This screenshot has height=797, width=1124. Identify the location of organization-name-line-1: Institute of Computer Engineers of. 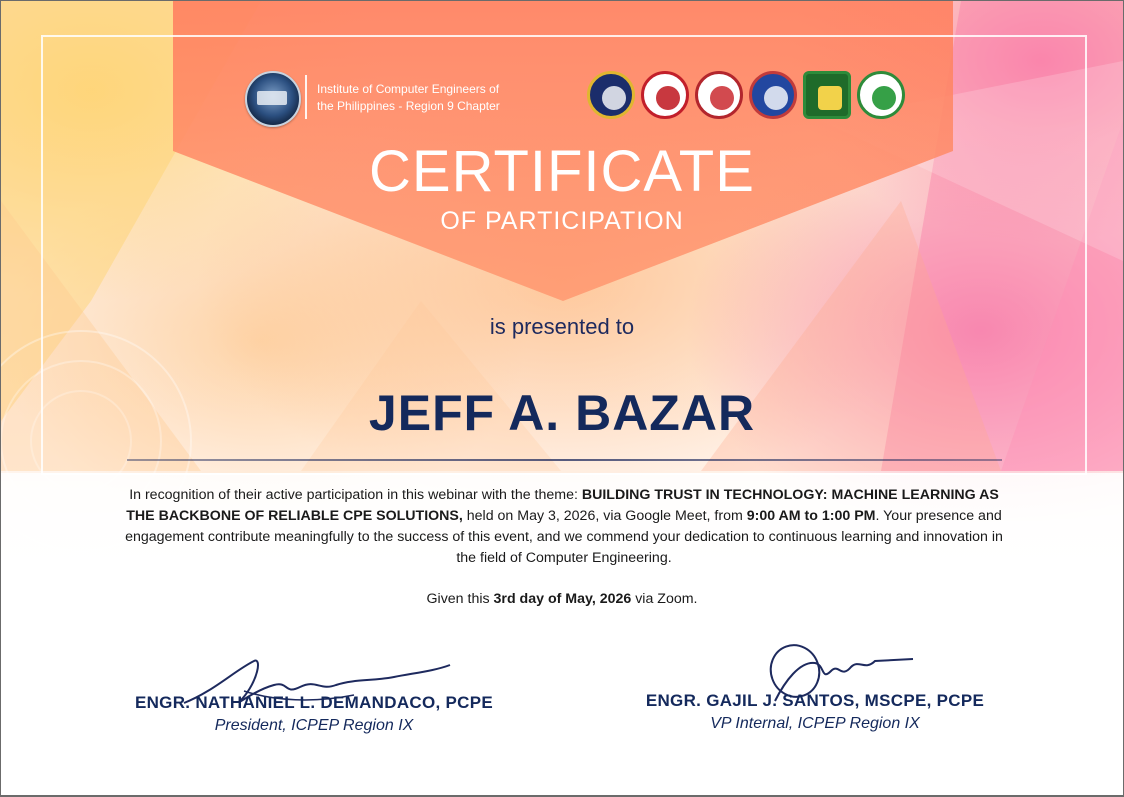
(408, 89).